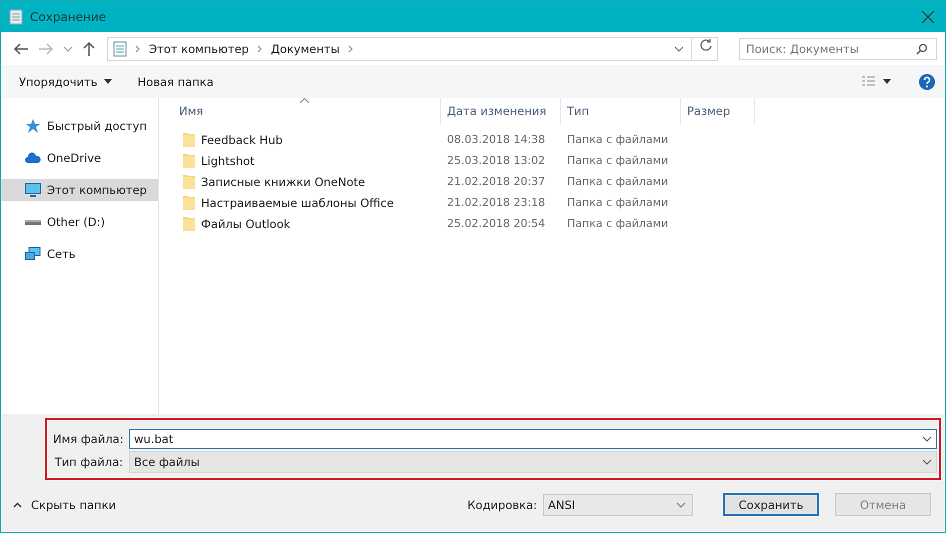 The image size is (946, 533). Describe the element at coordinates (496, 223) in the screenshot. I see `modified-date: 25.02.2018 20:54` at that location.